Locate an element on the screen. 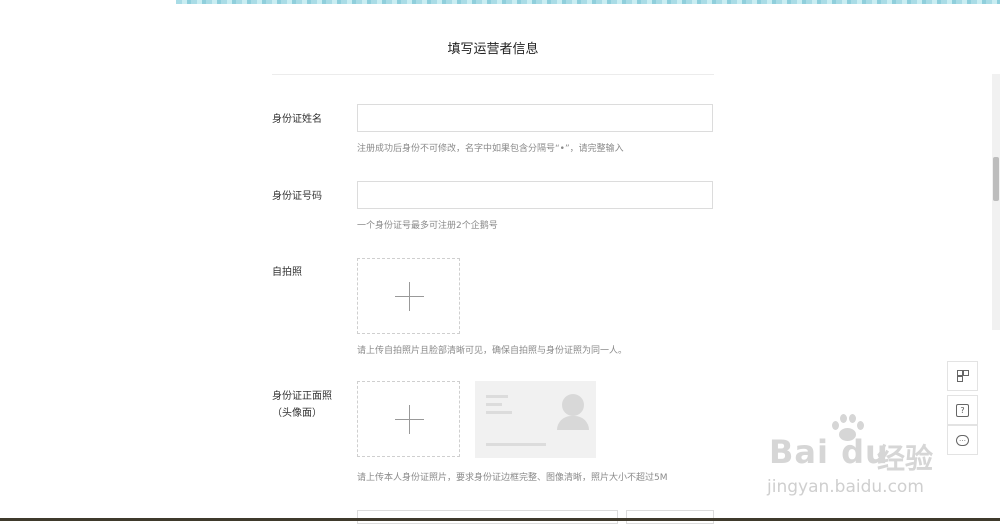 The image size is (1000, 524). watermark-brand: 经验 is located at coordinates (905, 458).